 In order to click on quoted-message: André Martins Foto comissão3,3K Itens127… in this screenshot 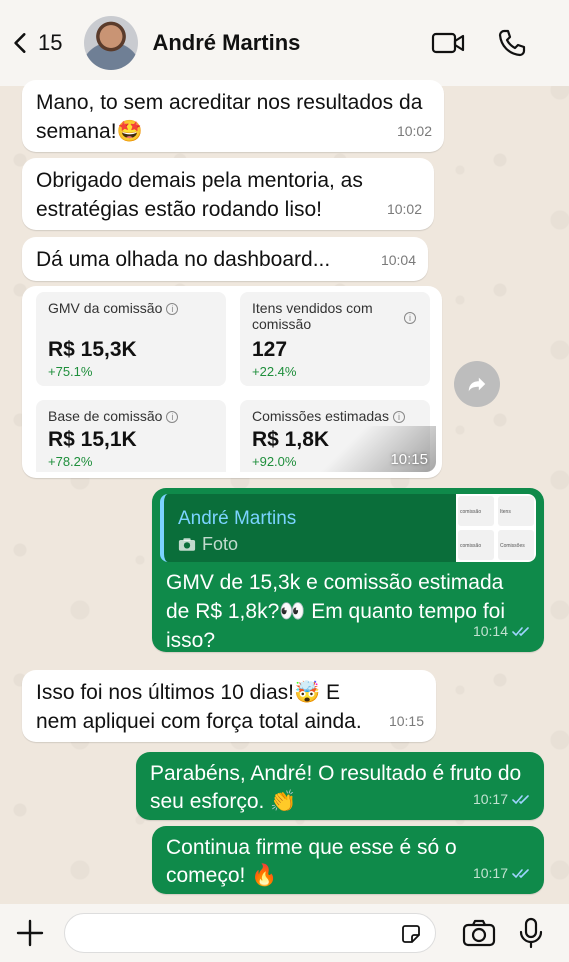, I will do `click(348, 528)`.